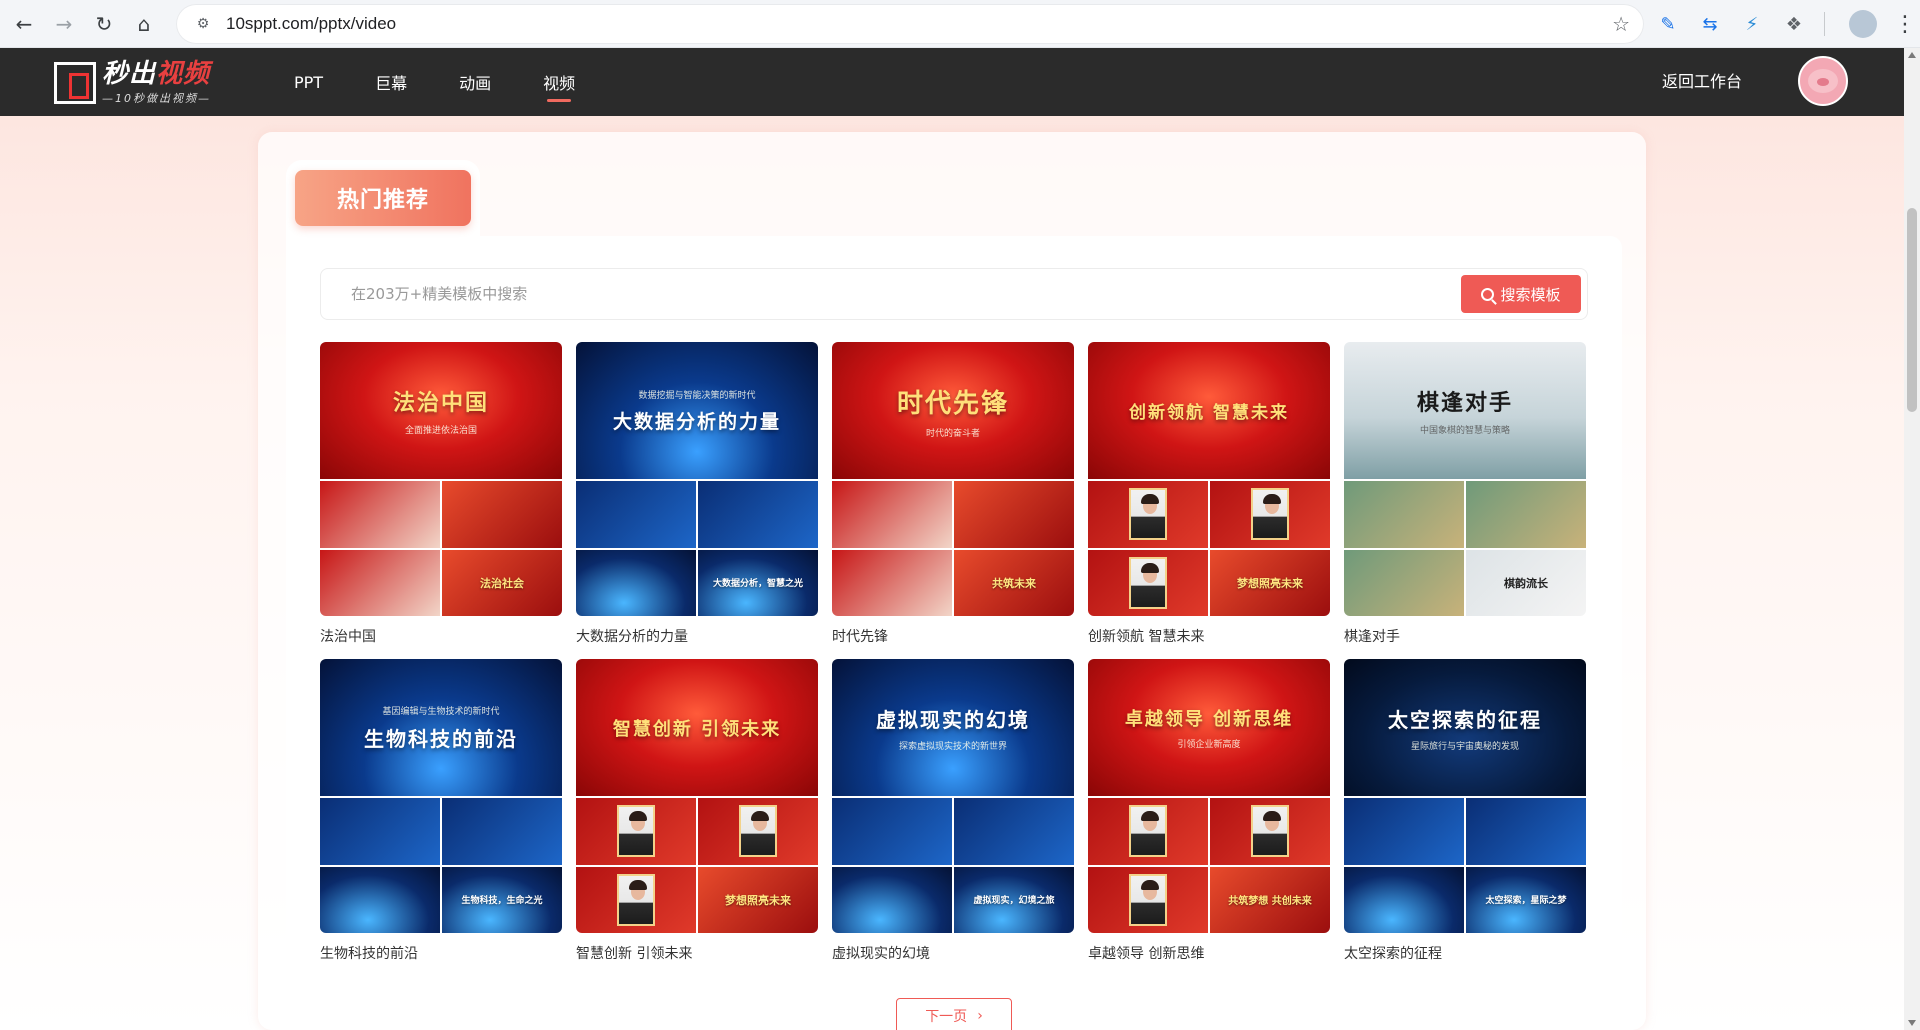 This screenshot has height=1030, width=1920. What do you see at coordinates (1863, 24) in the screenshot?
I see `profile-avatar` at bounding box center [1863, 24].